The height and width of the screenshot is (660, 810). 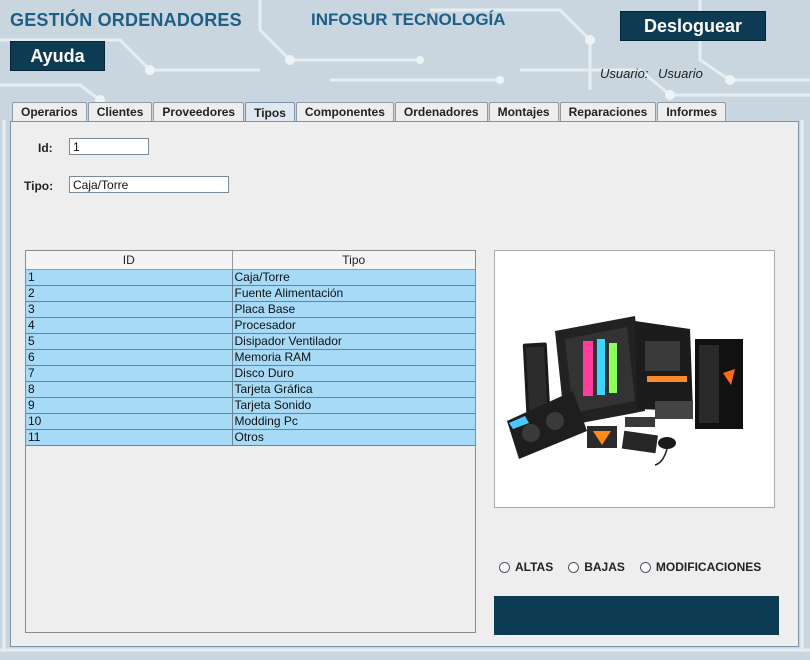 I want to click on table-row: 7 Disco Duro, so click(x=250, y=373).